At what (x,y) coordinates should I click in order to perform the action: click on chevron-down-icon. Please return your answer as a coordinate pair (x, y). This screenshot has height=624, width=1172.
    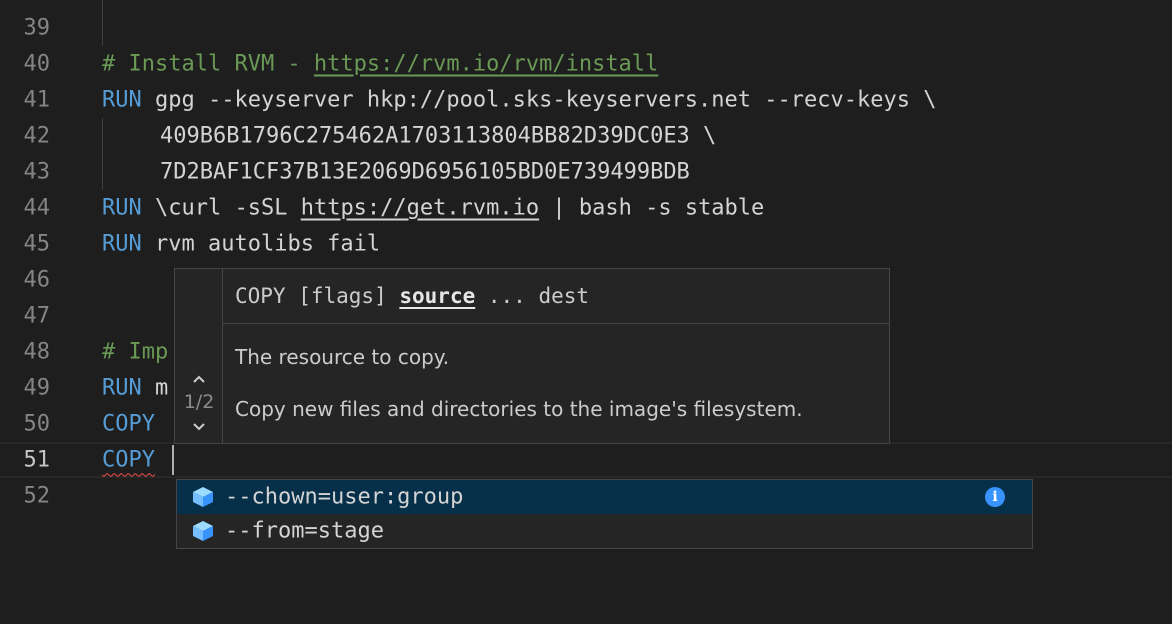
    Looking at the image, I should click on (199, 425).